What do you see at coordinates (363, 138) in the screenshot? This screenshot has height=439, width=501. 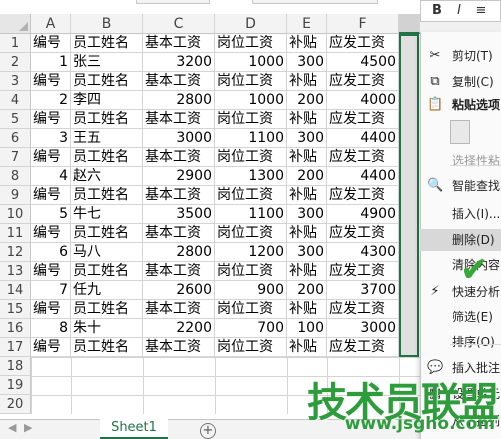 I see `table-cell: 4400` at bounding box center [363, 138].